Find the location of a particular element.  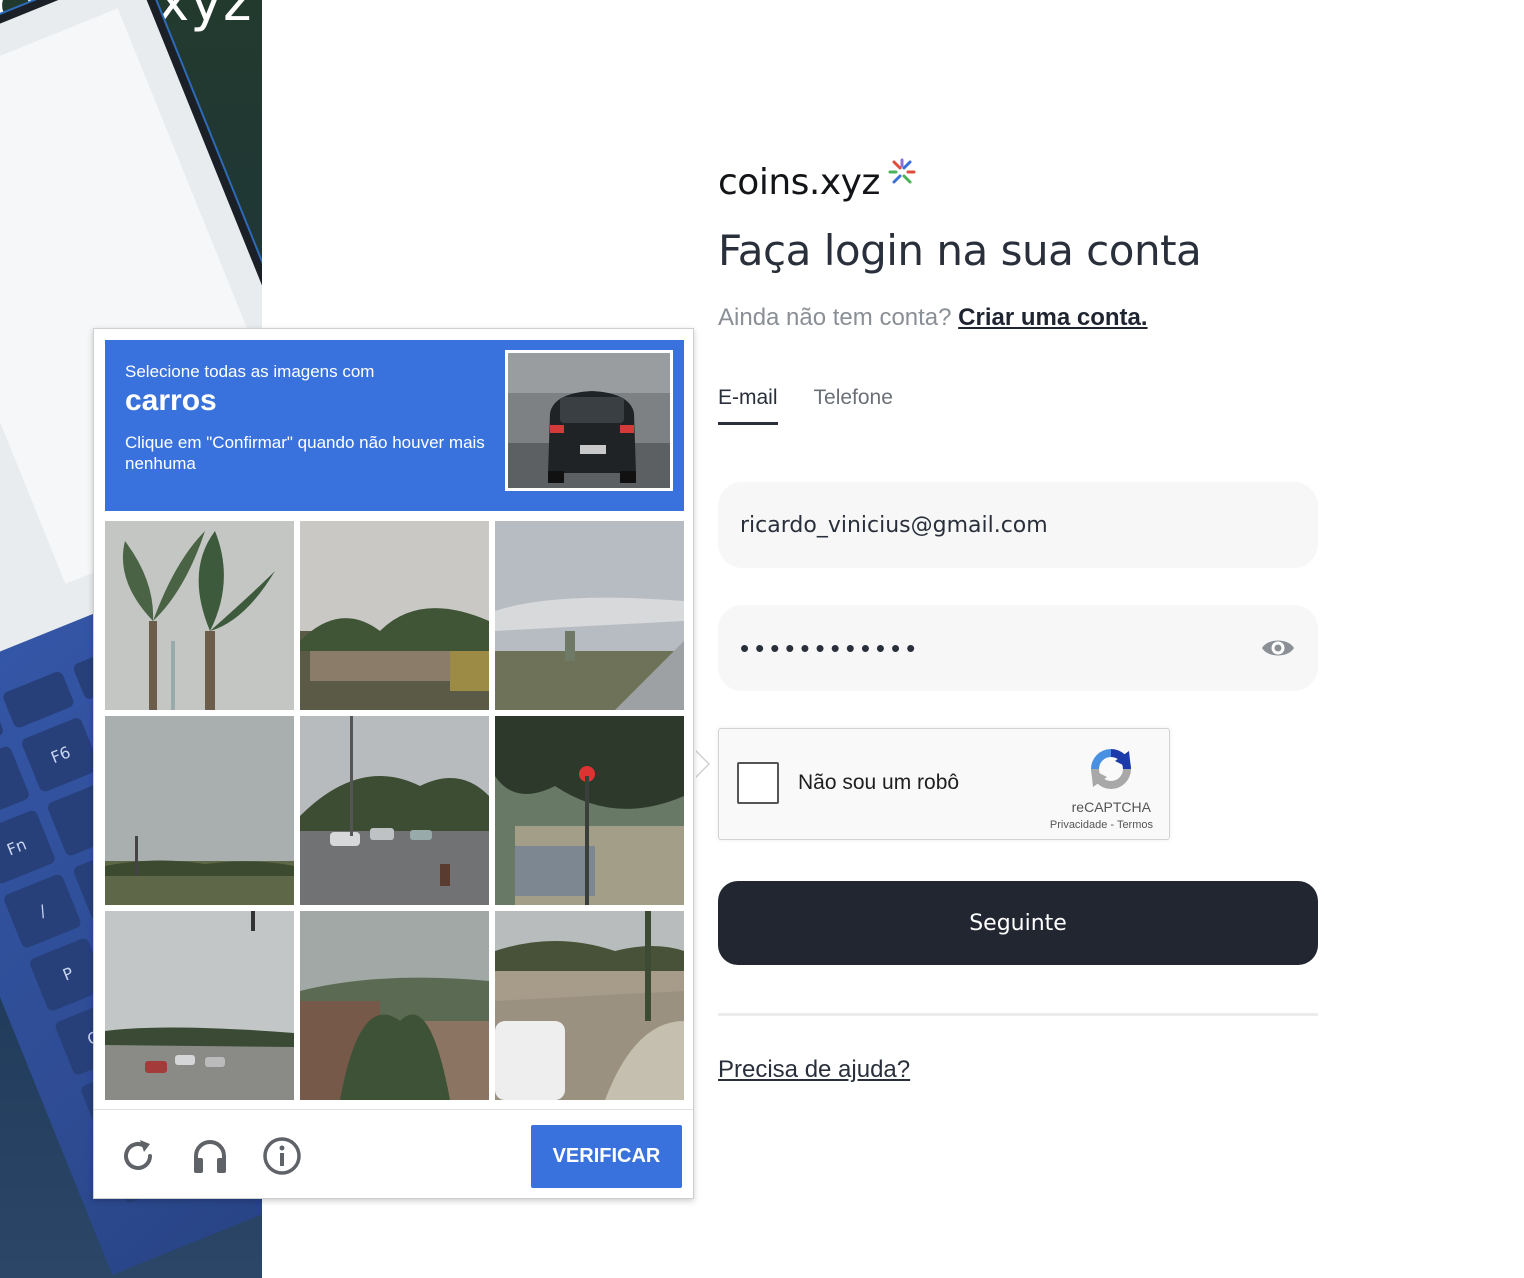

challenge-footer: VERIFICAR is located at coordinates (393, 1154).